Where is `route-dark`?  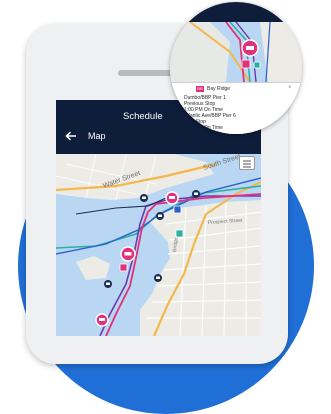 route-dark is located at coordinates (121, 206).